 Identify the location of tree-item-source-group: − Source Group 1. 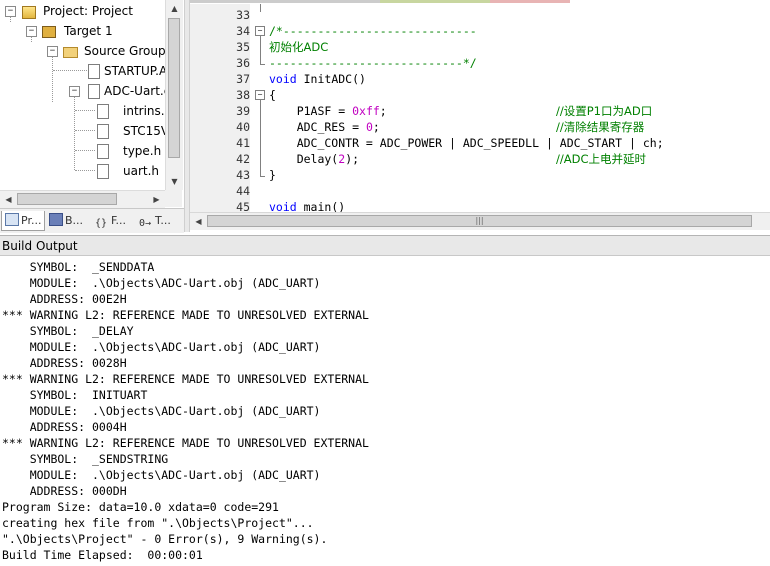
(82, 51).